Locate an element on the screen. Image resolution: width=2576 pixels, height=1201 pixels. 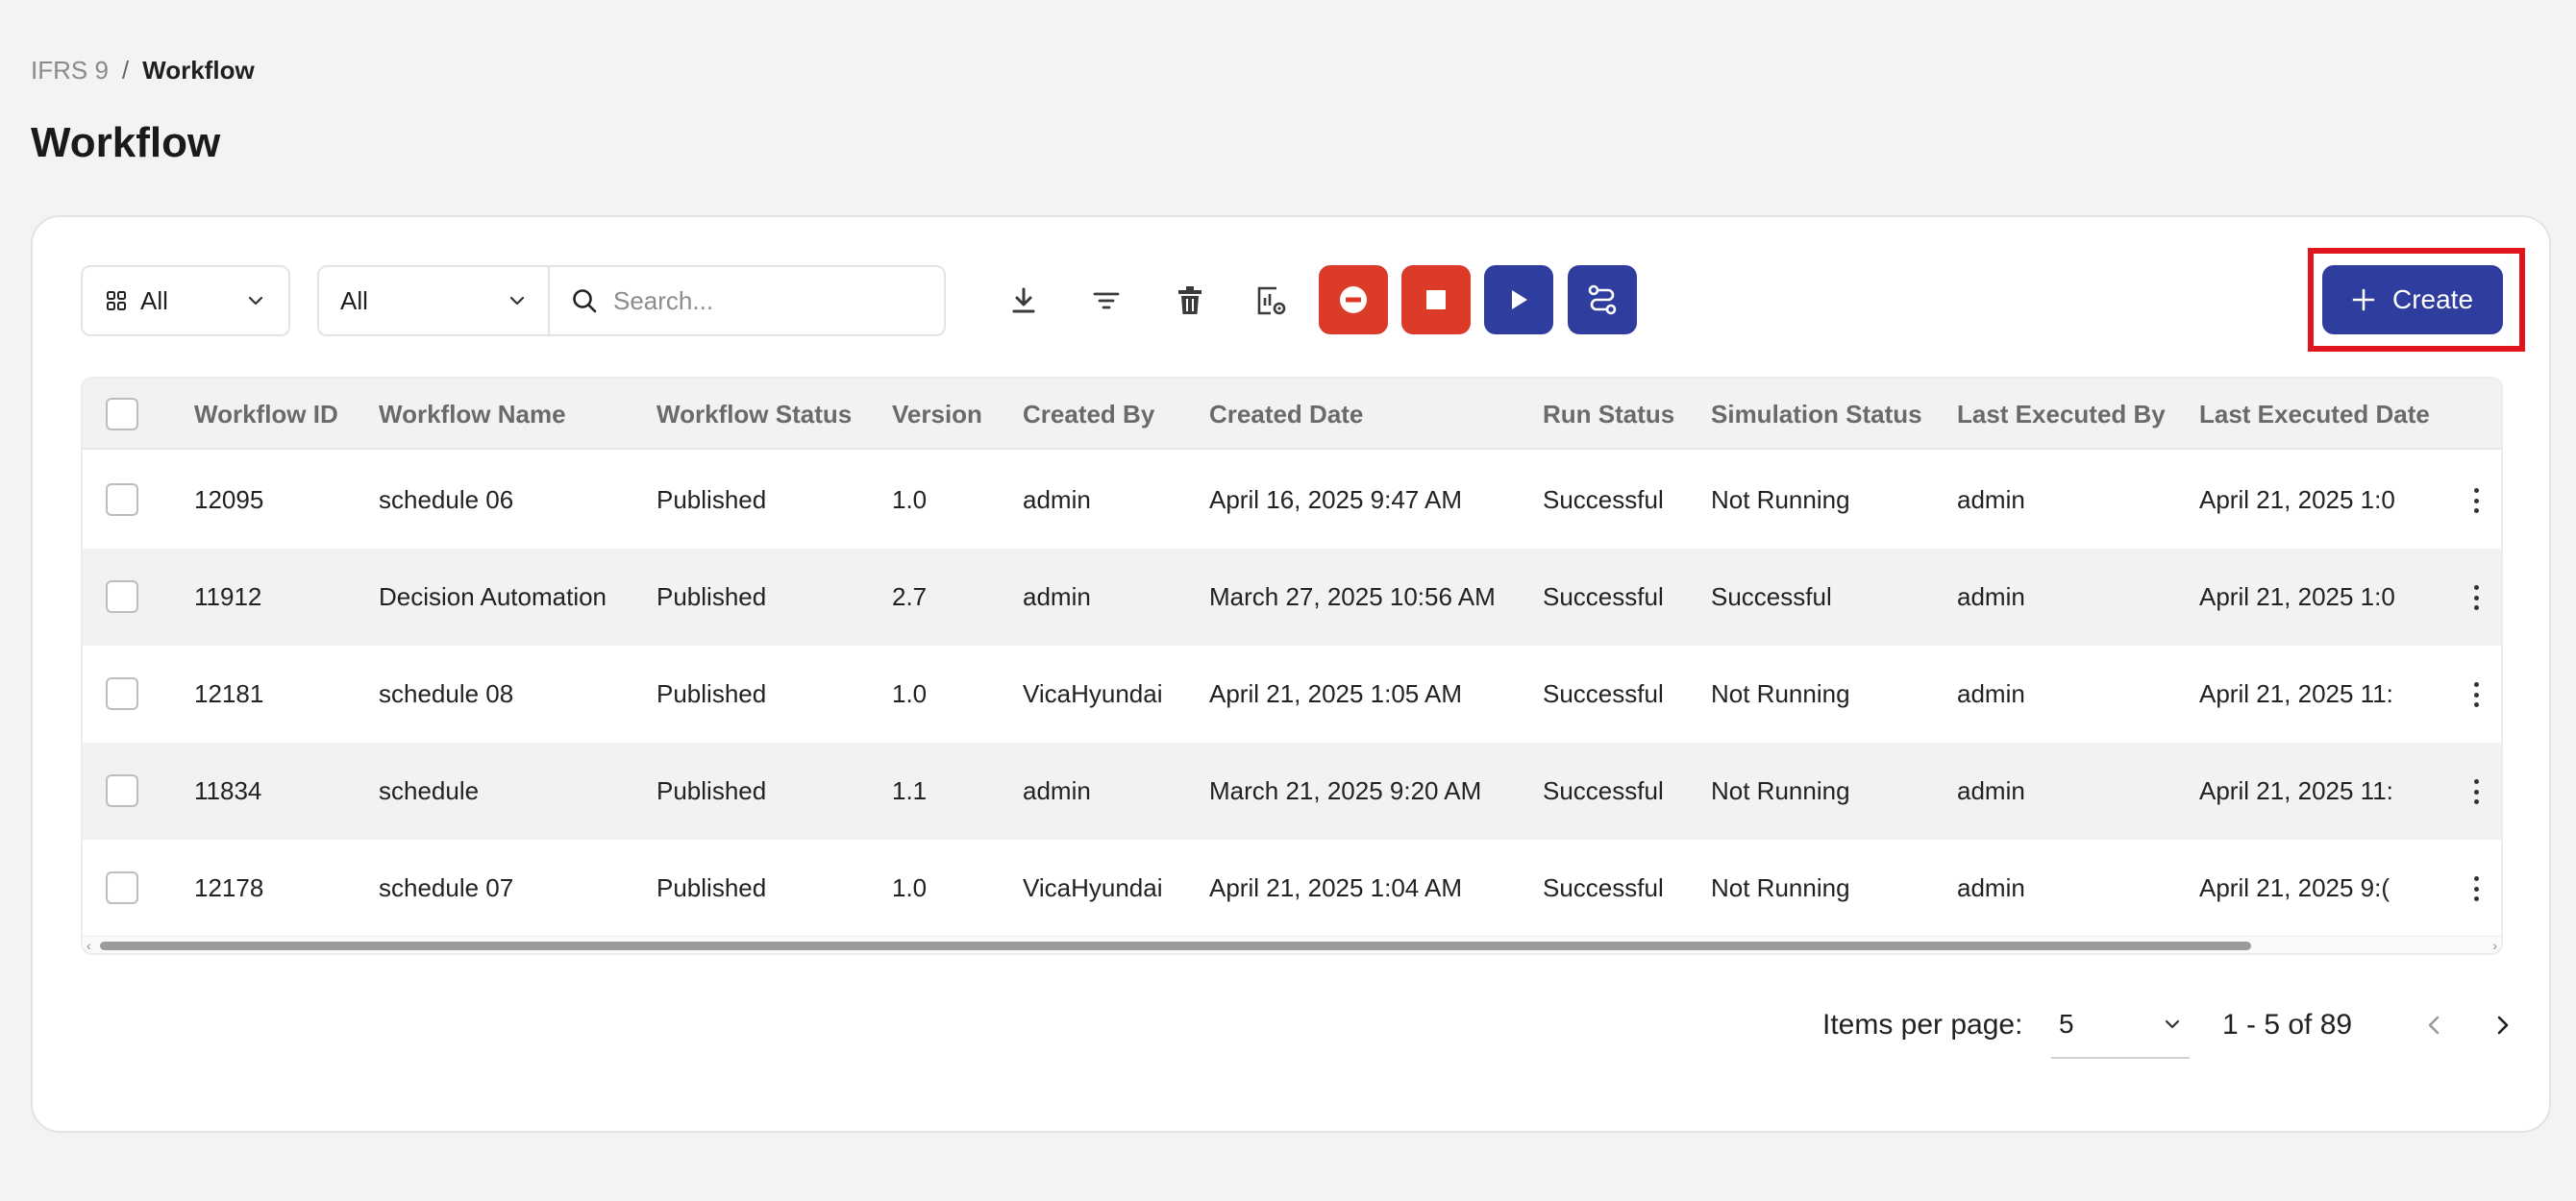
create-button: Create is located at coordinates (2412, 299).